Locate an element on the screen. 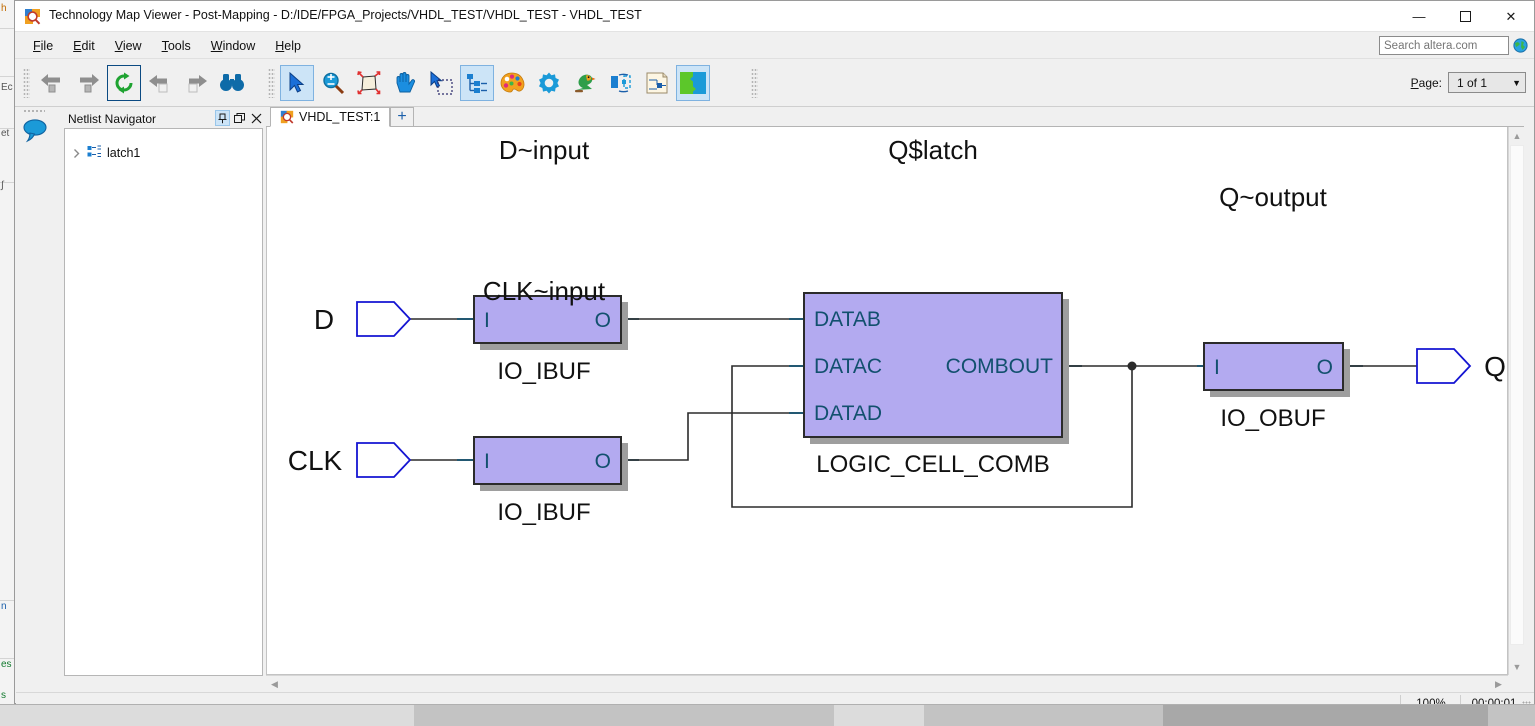 This screenshot has height=726, width=1535. minimize-button: — is located at coordinates (1419, 16).